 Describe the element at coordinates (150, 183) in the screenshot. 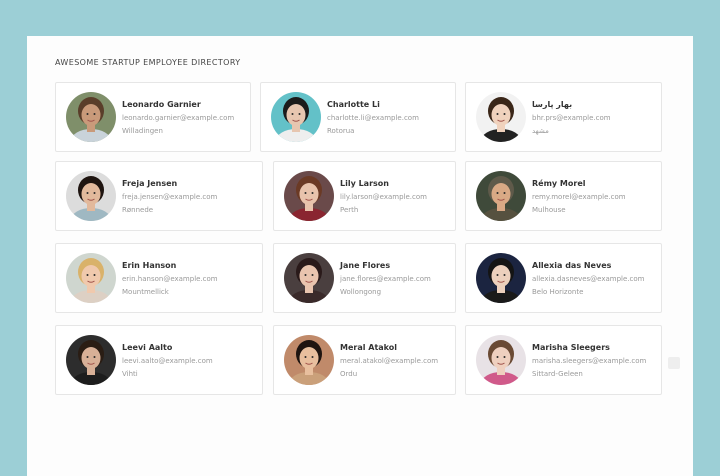

I see `employee-name: Freja Jensen` at that location.